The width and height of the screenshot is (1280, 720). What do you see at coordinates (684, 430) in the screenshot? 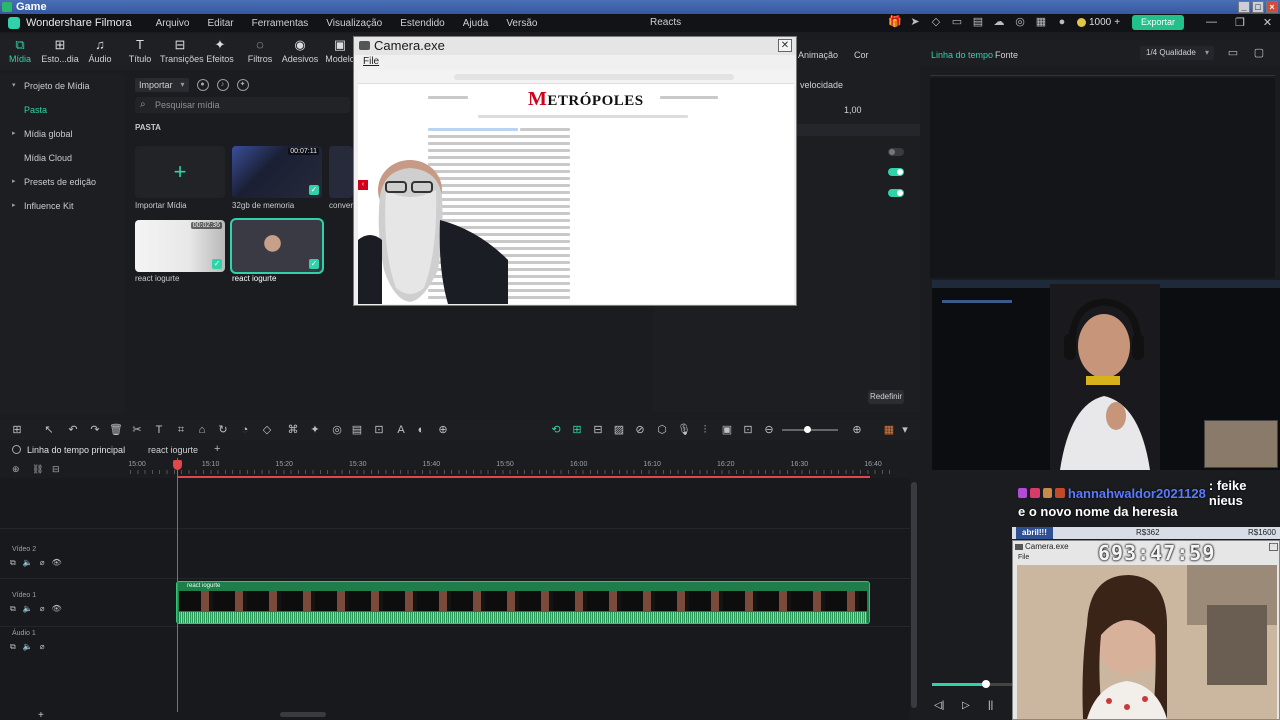
I see `mic-record-icon: 🎙` at bounding box center [684, 430].